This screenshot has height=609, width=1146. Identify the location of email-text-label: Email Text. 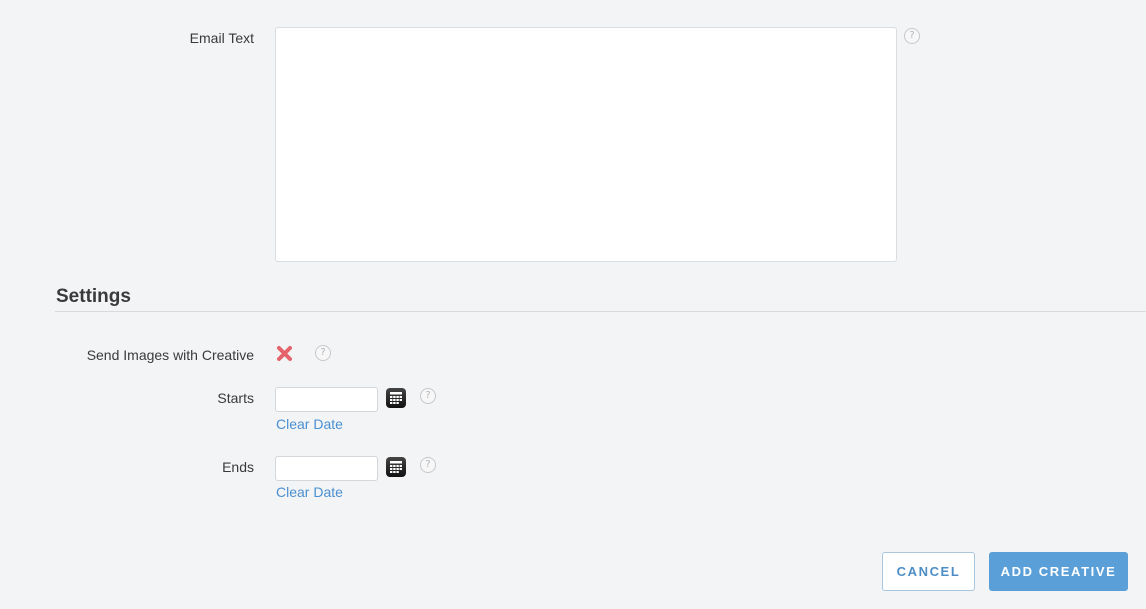
(221, 38).